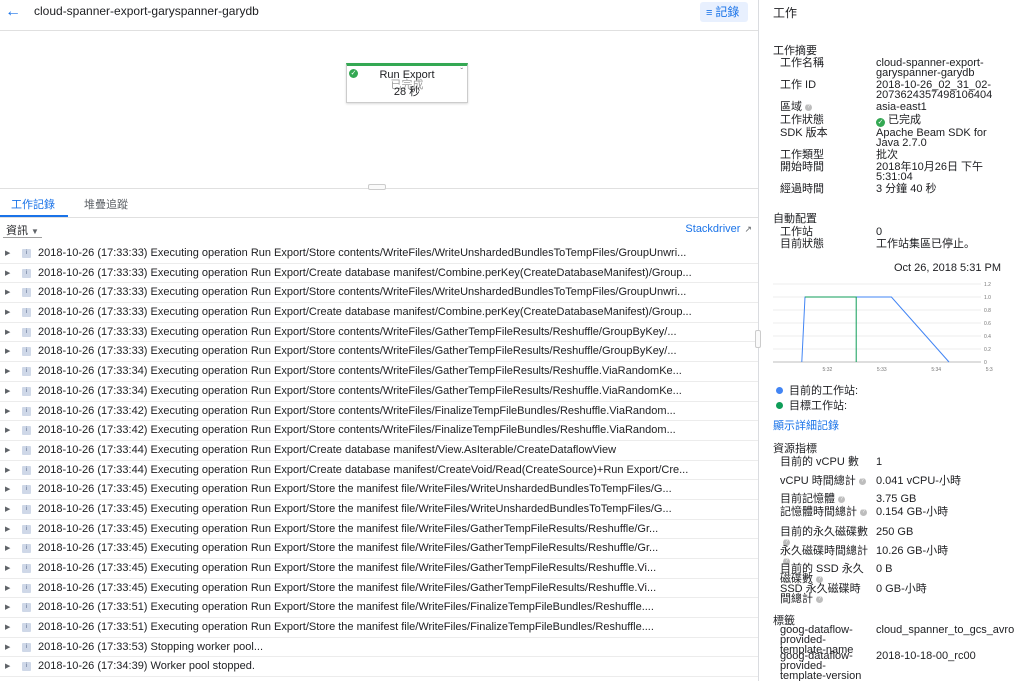 Image resolution: width=1024 pixels, height=681 pixels. Describe the element at coordinates (918, 481) in the screenshot. I see `field-value-text: 0.041 vCPU-小時` at that location.